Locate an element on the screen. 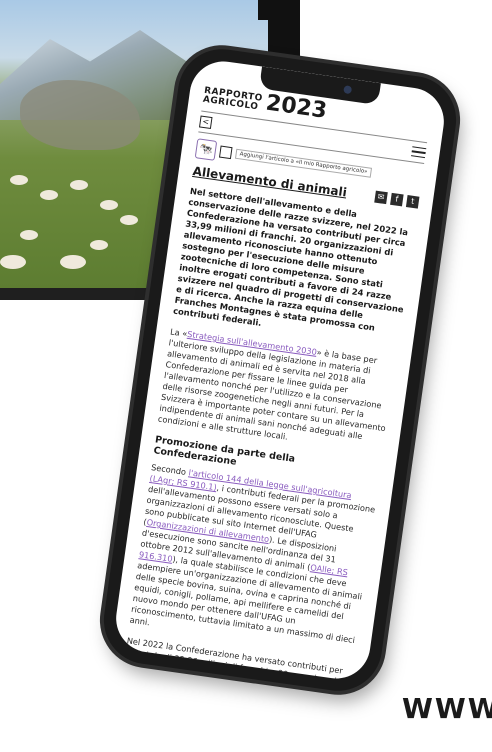  facebook-icon: f is located at coordinates (397, 199).